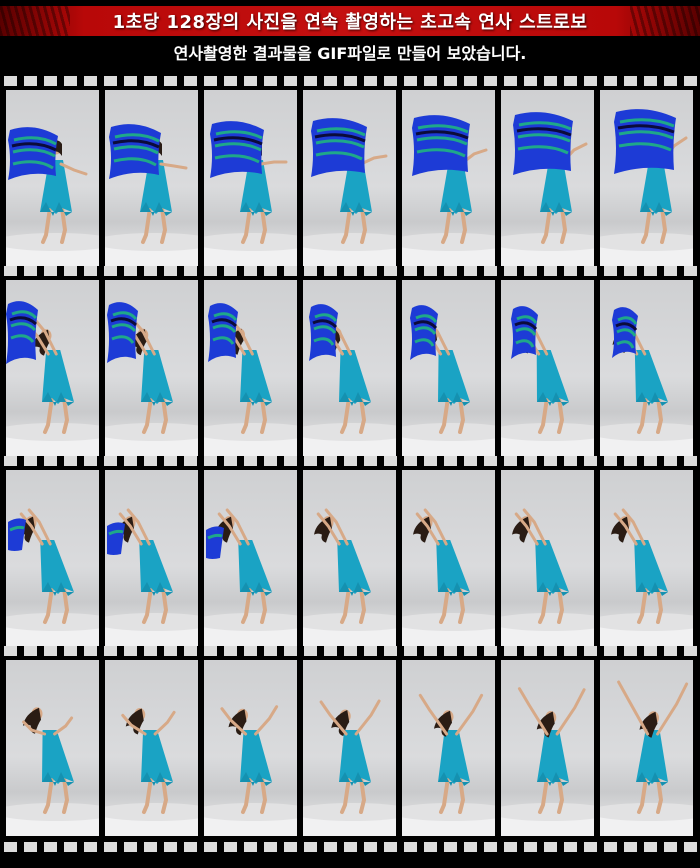 The image size is (700, 868). Describe the element at coordinates (350, 53) in the screenshot. I see `page-subtitle: 연사촬영한 결과물을 GIF파일로 만들어 보았습니다.` at that location.